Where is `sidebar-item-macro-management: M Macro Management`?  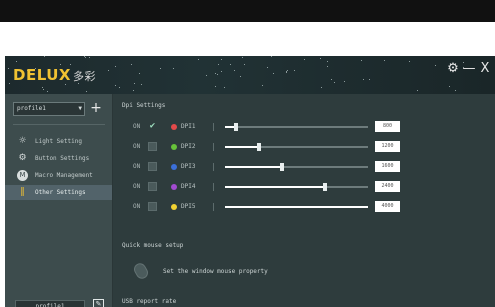
sidebar-item-macro-management: M Macro Management is located at coordinates (58, 175).